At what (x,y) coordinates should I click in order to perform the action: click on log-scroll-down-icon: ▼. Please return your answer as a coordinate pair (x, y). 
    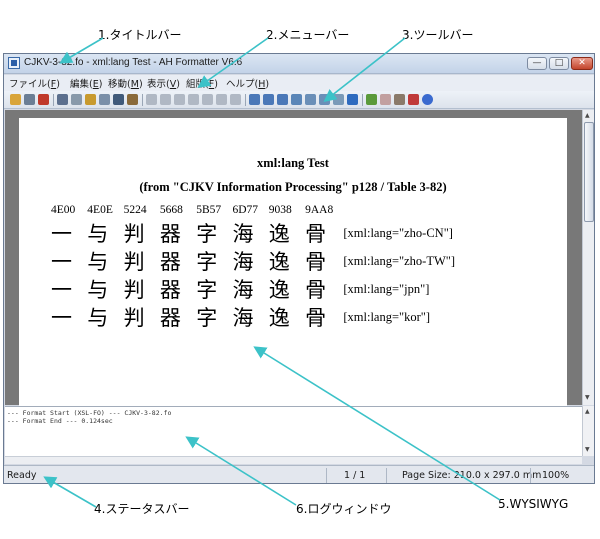
    Looking at the image, I should click on (587, 449).